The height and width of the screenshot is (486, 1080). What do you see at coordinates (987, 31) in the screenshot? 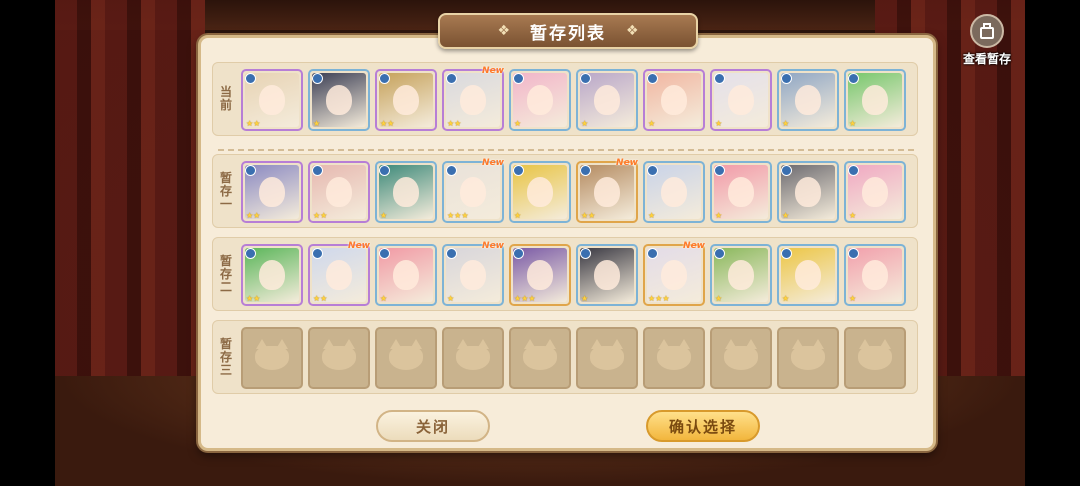
I see `stash-icon` at bounding box center [987, 31].